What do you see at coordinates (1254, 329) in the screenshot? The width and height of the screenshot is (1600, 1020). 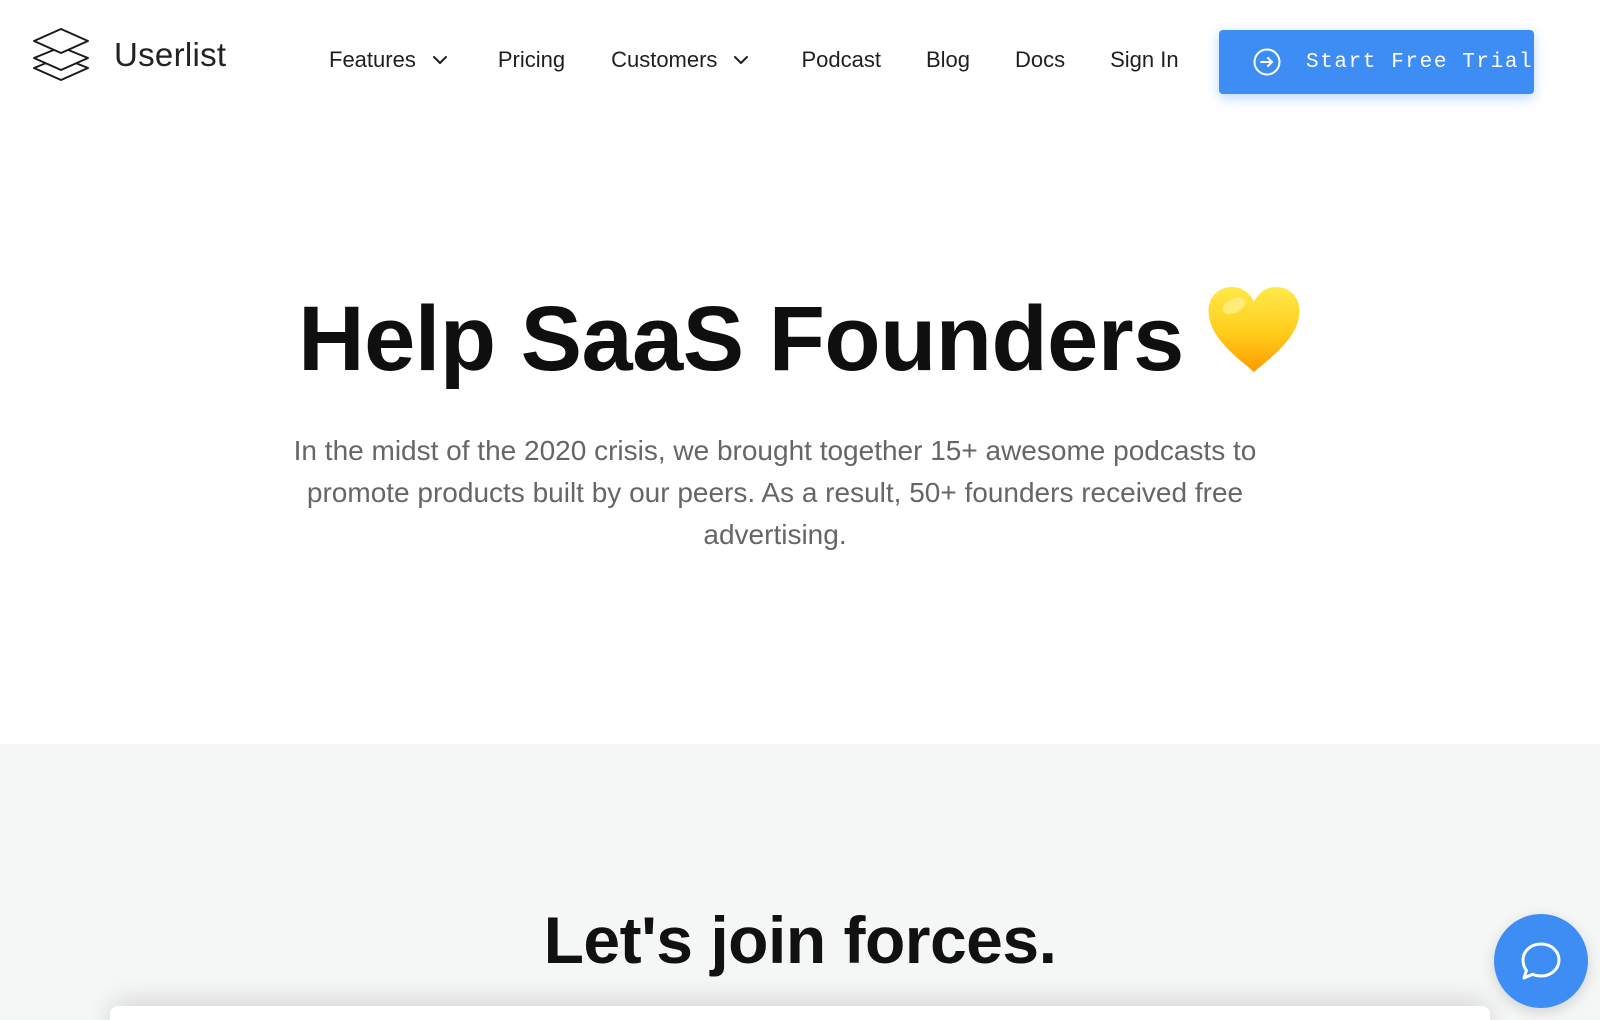 I see `yellow-heart-icon` at bounding box center [1254, 329].